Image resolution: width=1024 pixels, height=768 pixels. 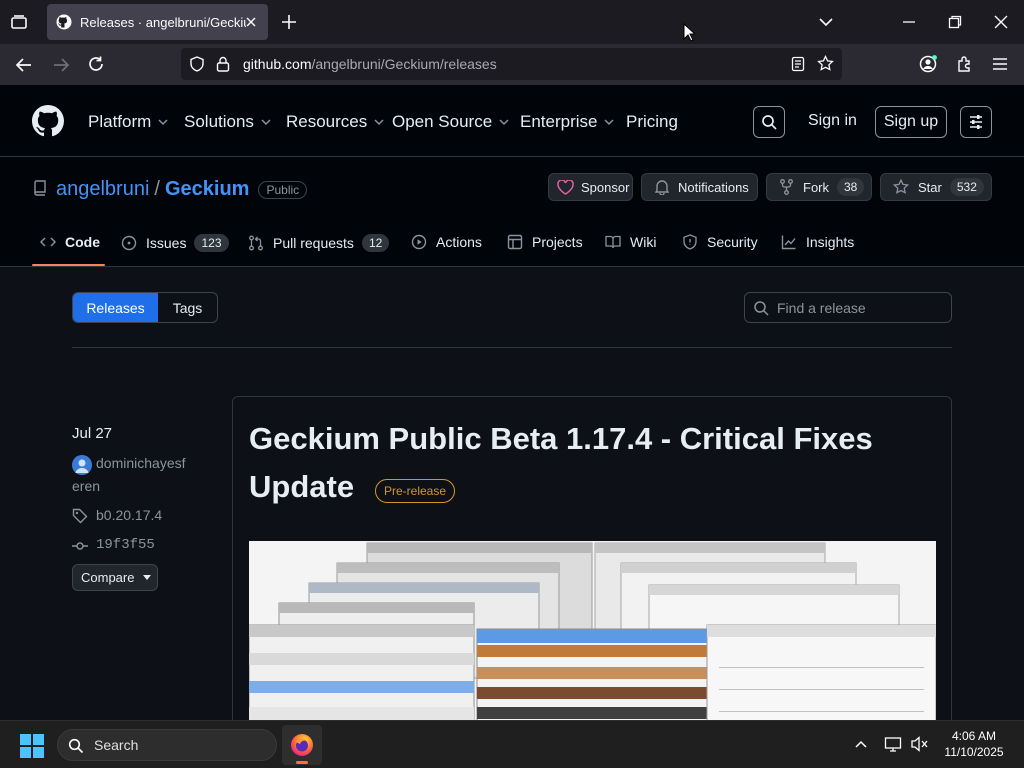 I want to click on tab-actions: Actions, so click(x=446, y=242).